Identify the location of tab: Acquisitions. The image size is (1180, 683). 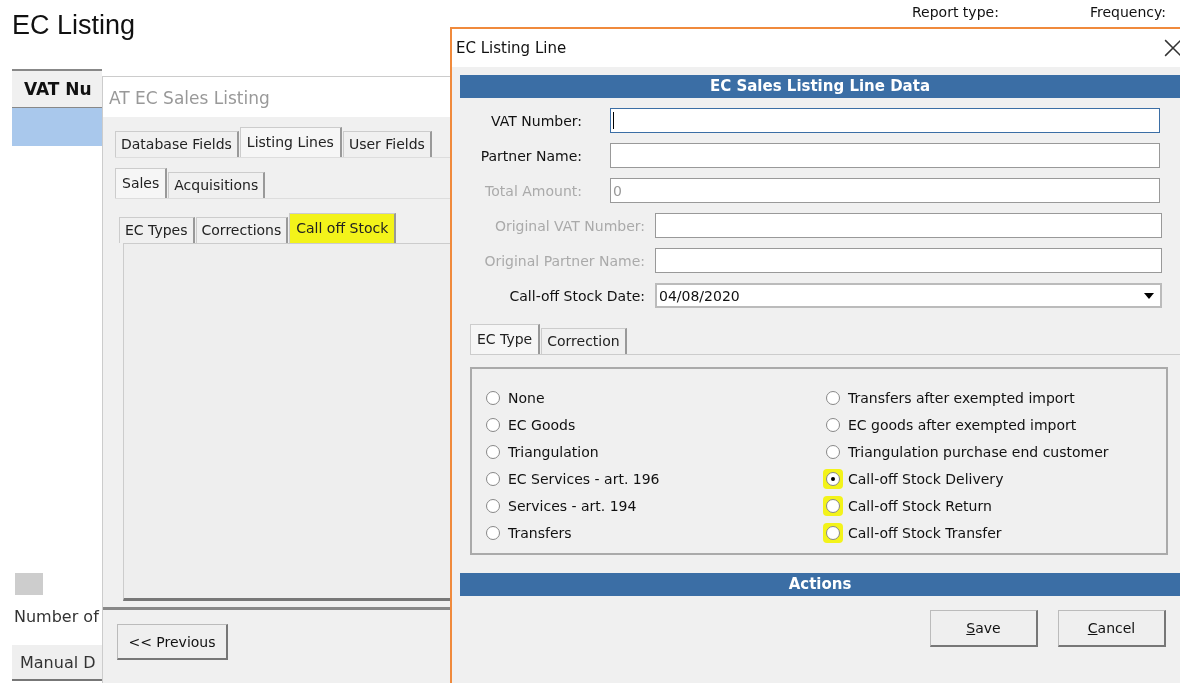
(217, 185).